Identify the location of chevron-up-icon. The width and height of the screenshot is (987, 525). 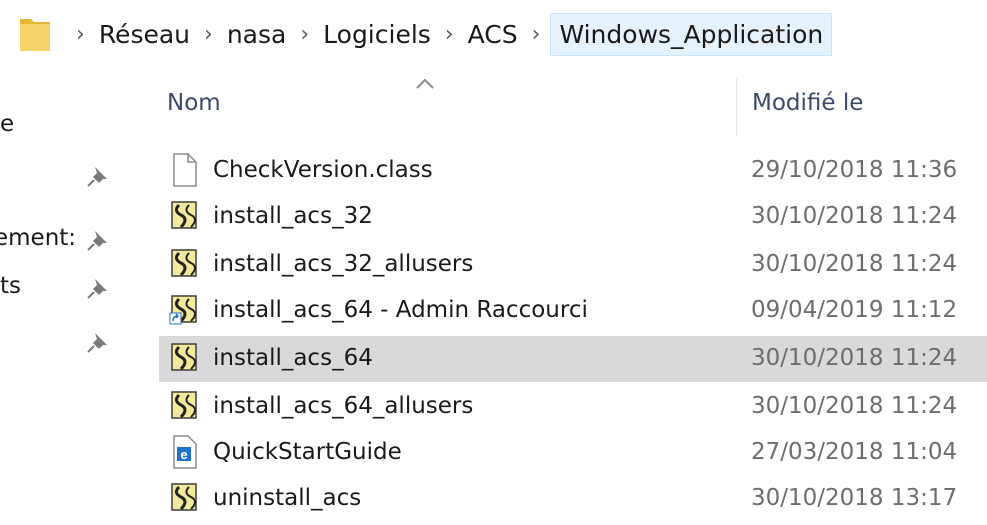
(425, 83).